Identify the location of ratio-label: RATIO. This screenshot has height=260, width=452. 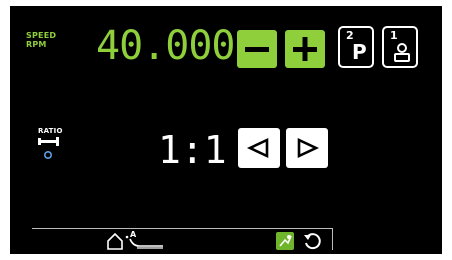
(50, 131).